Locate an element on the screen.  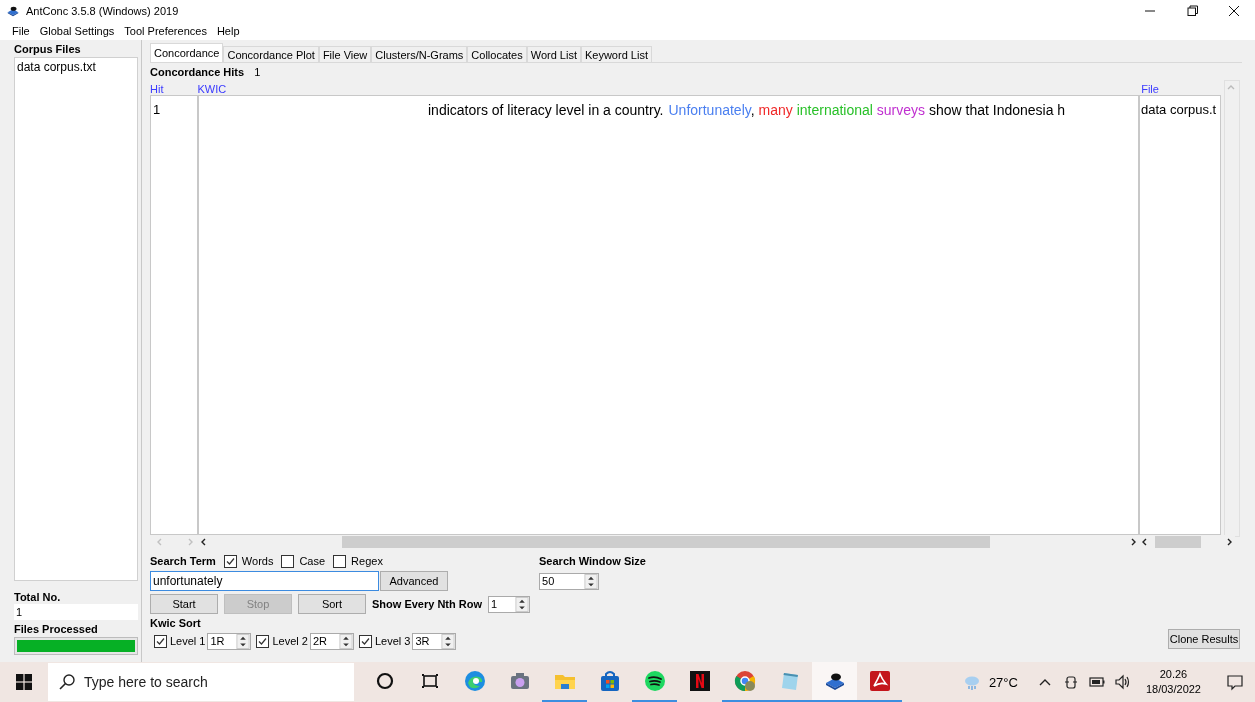
action-button: Start is located at coordinates (184, 604).